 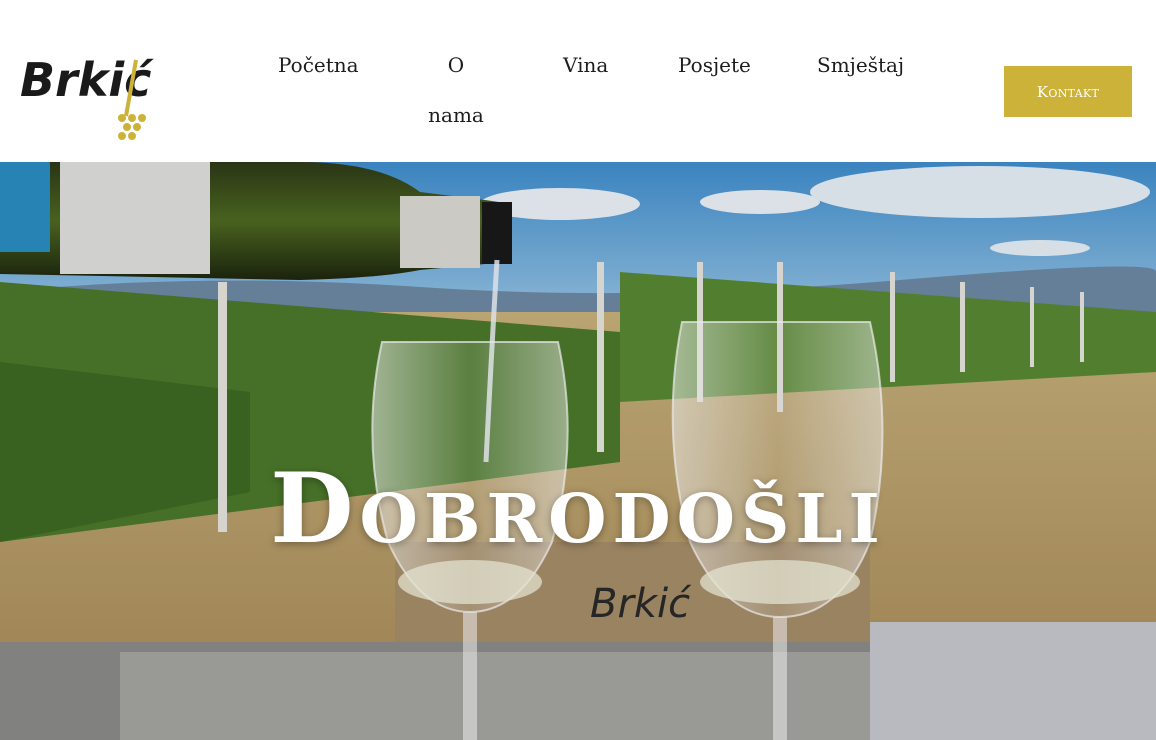 What do you see at coordinates (318, 65) in the screenshot?
I see `nav-item-pocetna: Početna` at bounding box center [318, 65].